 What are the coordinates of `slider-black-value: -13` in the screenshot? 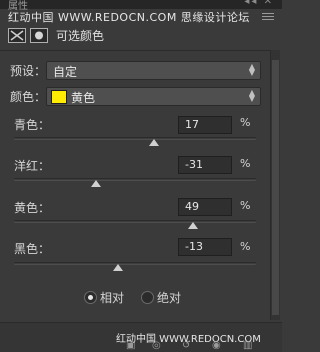 It's located at (194, 246).